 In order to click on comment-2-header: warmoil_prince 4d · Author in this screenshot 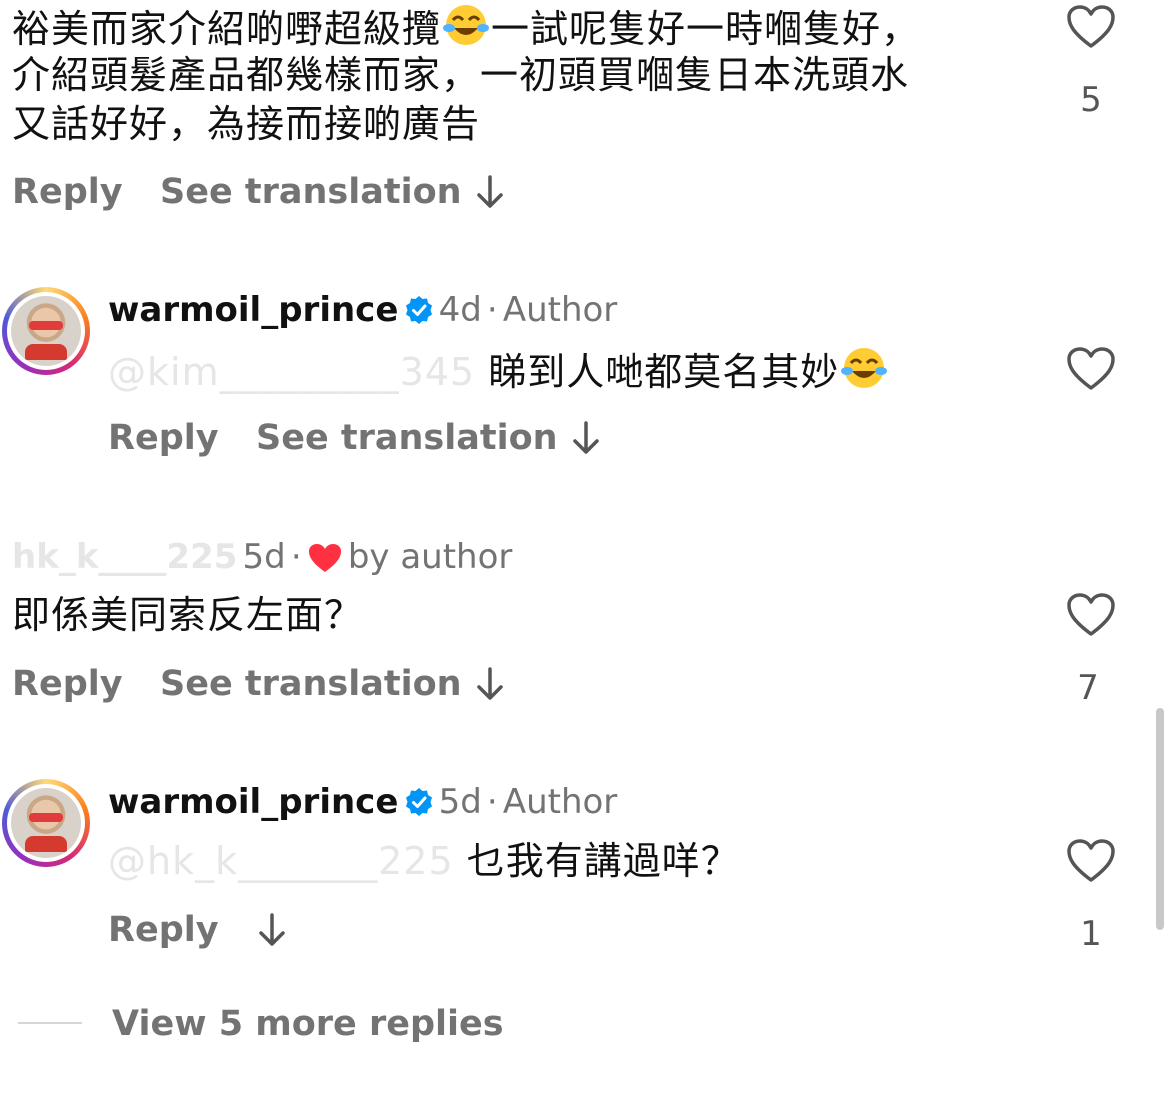, I will do `click(363, 310)`.